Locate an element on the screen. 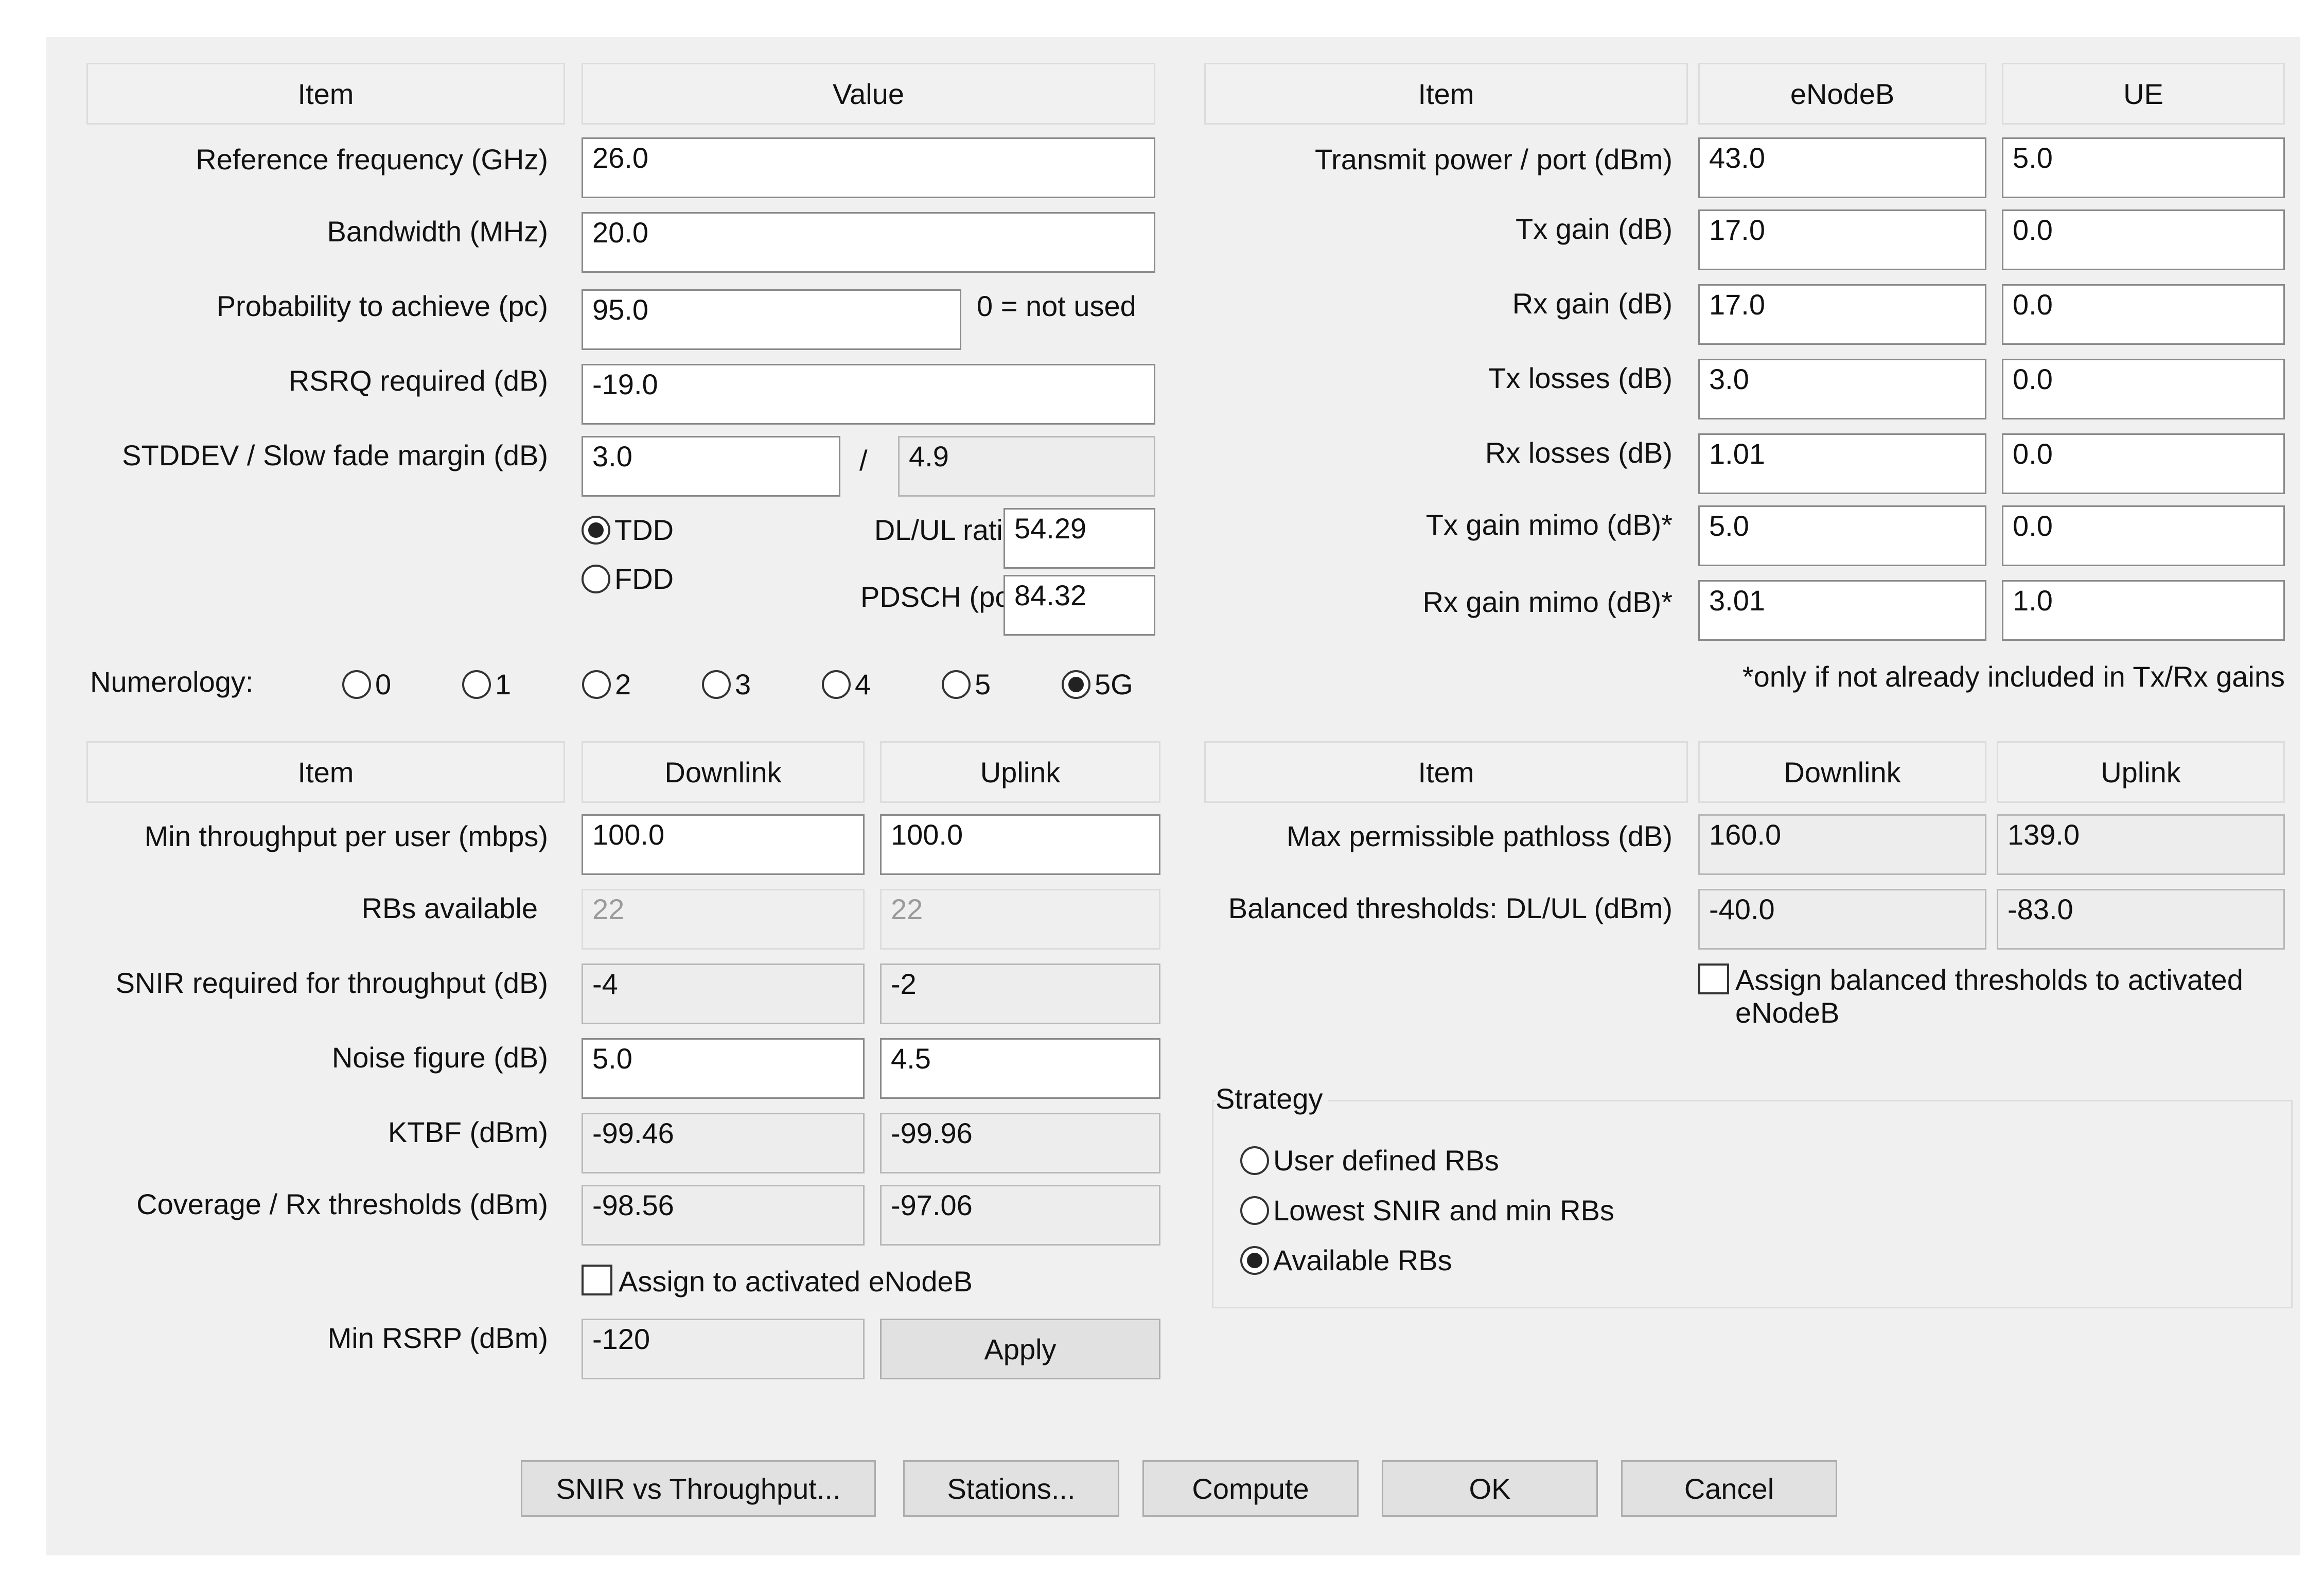 The height and width of the screenshot is (1577, 2324). strategy-option-label: Available RBs is located at coordinates (1362, 1260).